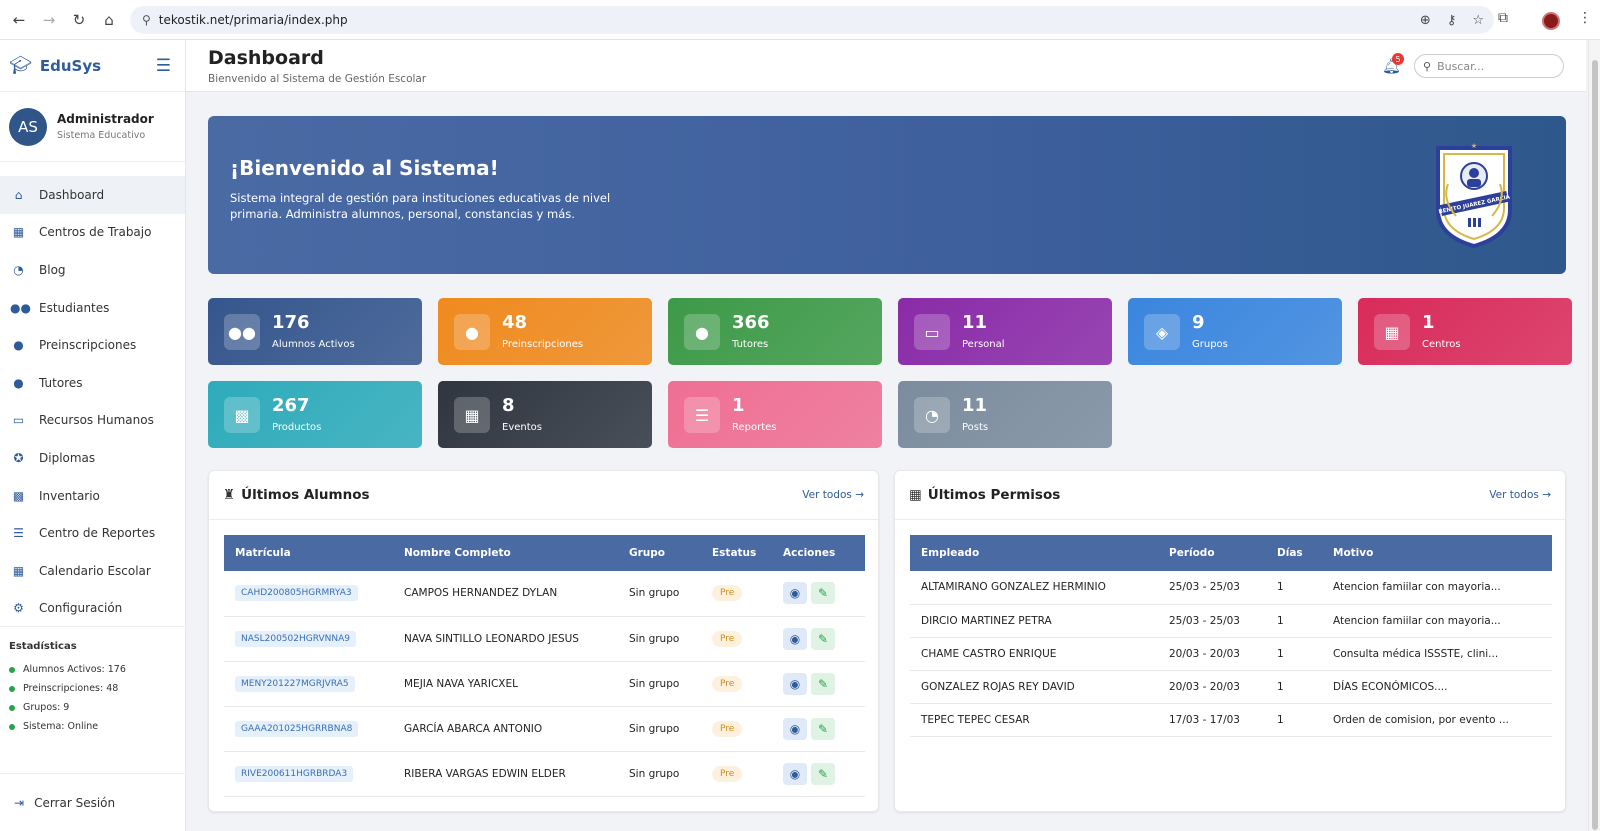 The width and height of the screenshot is (1600, 831). Describe the element at coordinates (88, 345) in the screenshot. I see `sidebar-item-label: Preinscripciones` at that location.